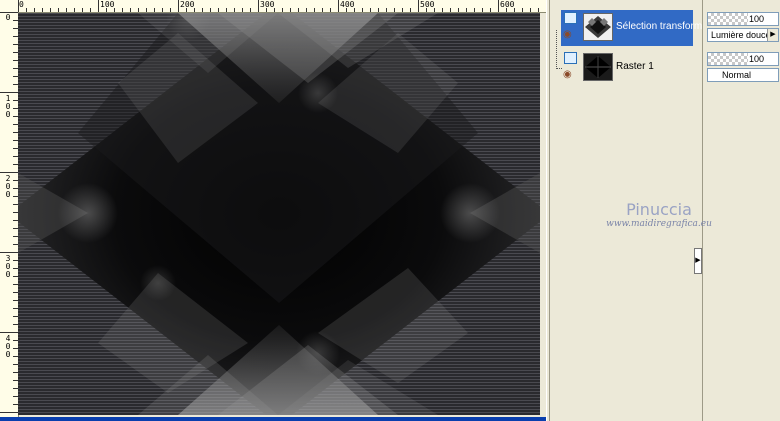 The width and height of the screenshot is (780, 421). What do you see at coordinates (659, 26) in the screenshot?
I see `layer-name: Sélection transform` at bounding box center [659, 26].